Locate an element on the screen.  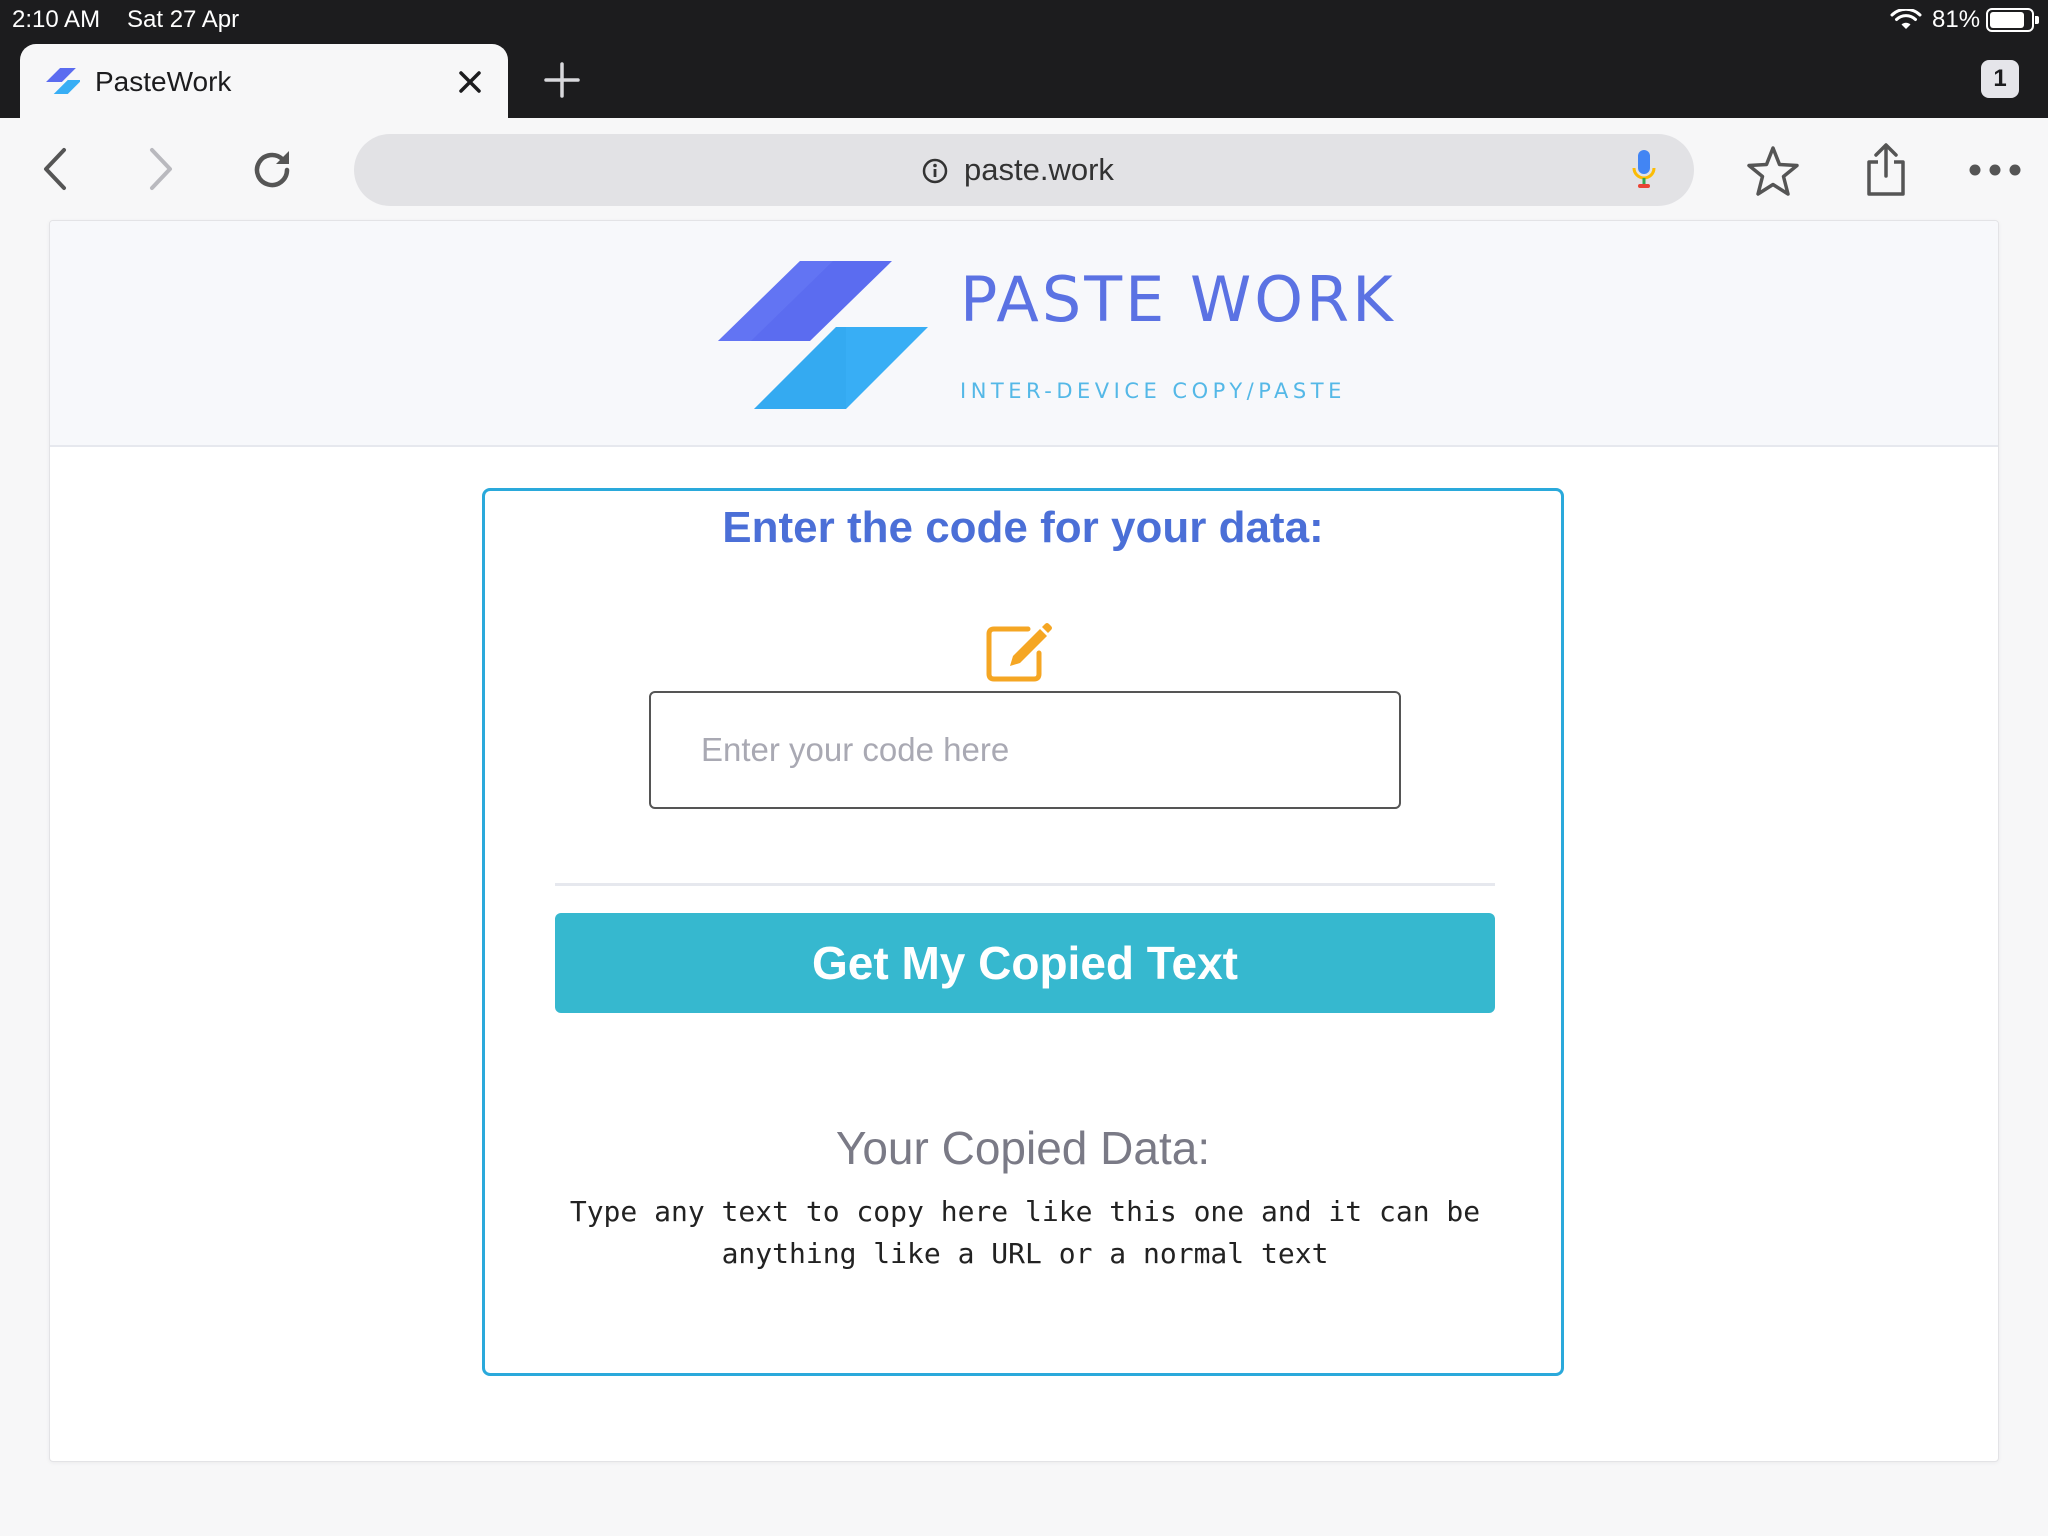
brand-tagline: INTER-DEVICE COPY/PASTE is located at coordinates (1153, 391).